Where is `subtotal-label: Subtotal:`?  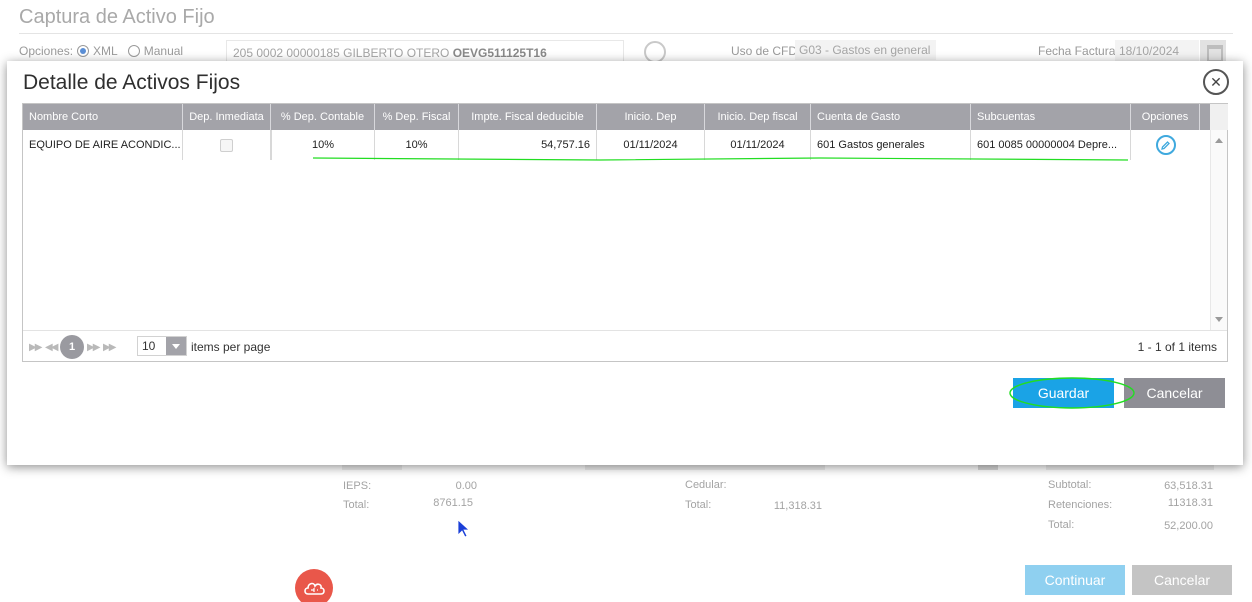
subtotal-label: Subtotal: is located at coordinates (1070, 485).